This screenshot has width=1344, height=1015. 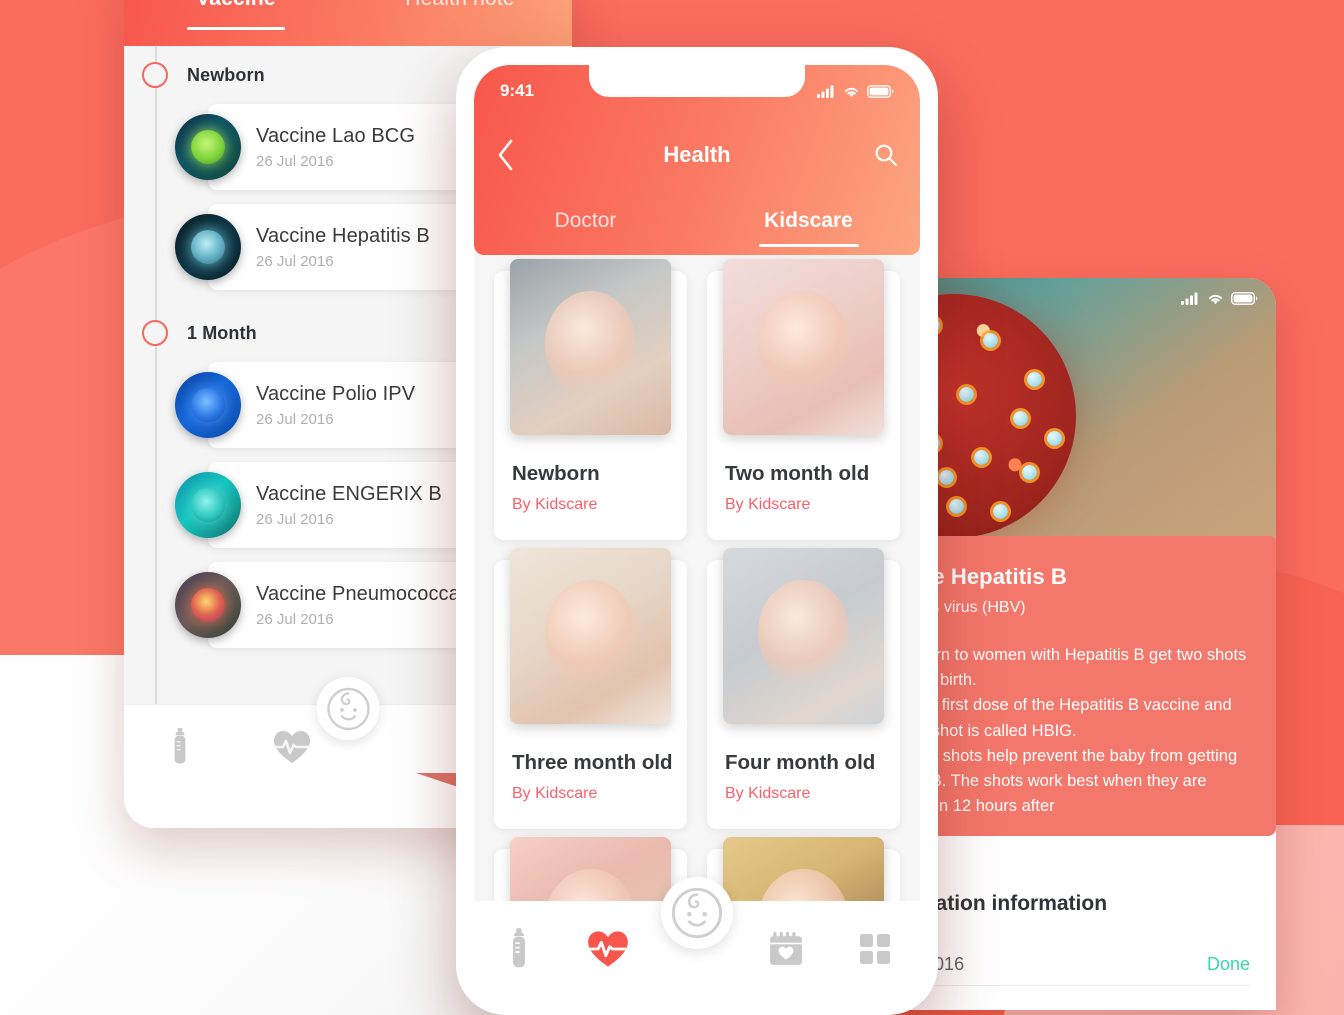 I want to click on calendar-heart-icon, so click(x=786, y=948).